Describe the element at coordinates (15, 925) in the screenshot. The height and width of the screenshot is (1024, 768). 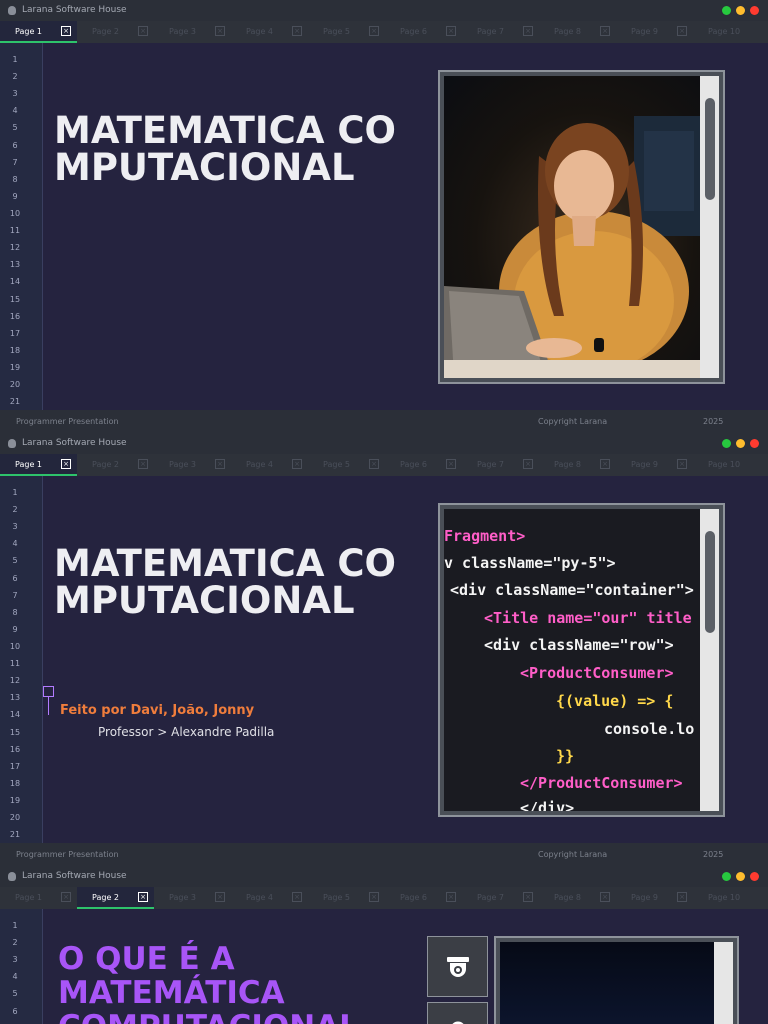
I see `line-number: 1` at that location.